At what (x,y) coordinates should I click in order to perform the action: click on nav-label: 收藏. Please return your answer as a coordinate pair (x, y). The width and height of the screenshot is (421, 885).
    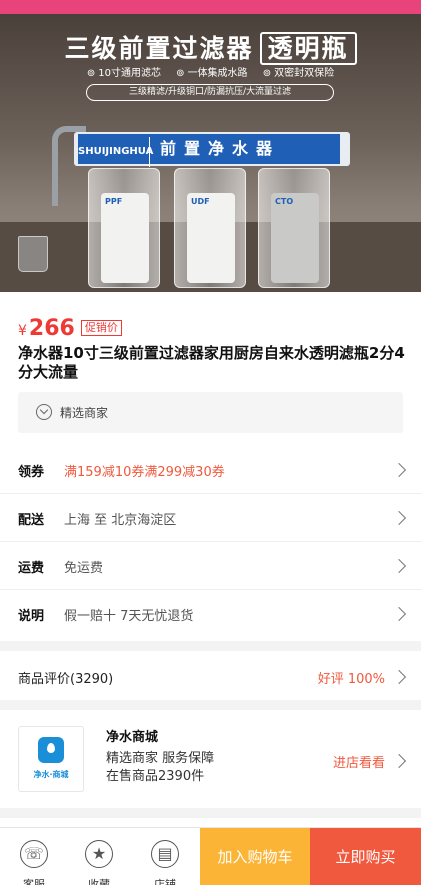
    Looking at the image, I should click on (99, 881).